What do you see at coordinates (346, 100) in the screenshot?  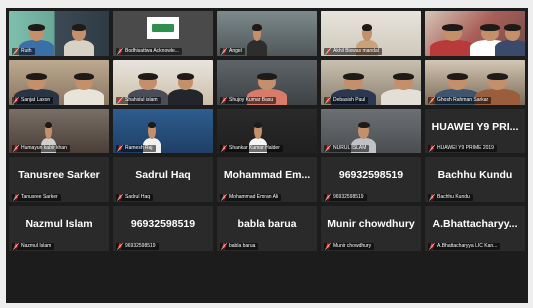 I see `participant-name-label: Debasish Paul` at bounding box center [346, 100].